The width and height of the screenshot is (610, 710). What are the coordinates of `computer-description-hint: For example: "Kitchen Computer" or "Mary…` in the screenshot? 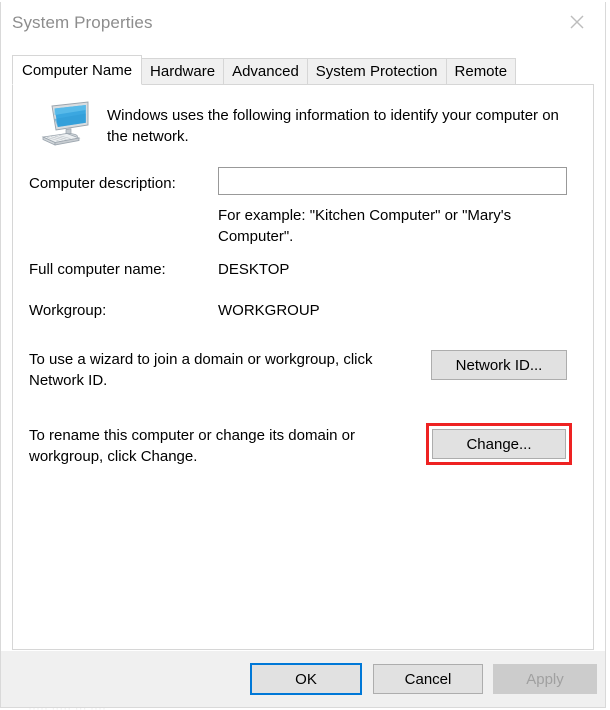 It's located at (365, 226).